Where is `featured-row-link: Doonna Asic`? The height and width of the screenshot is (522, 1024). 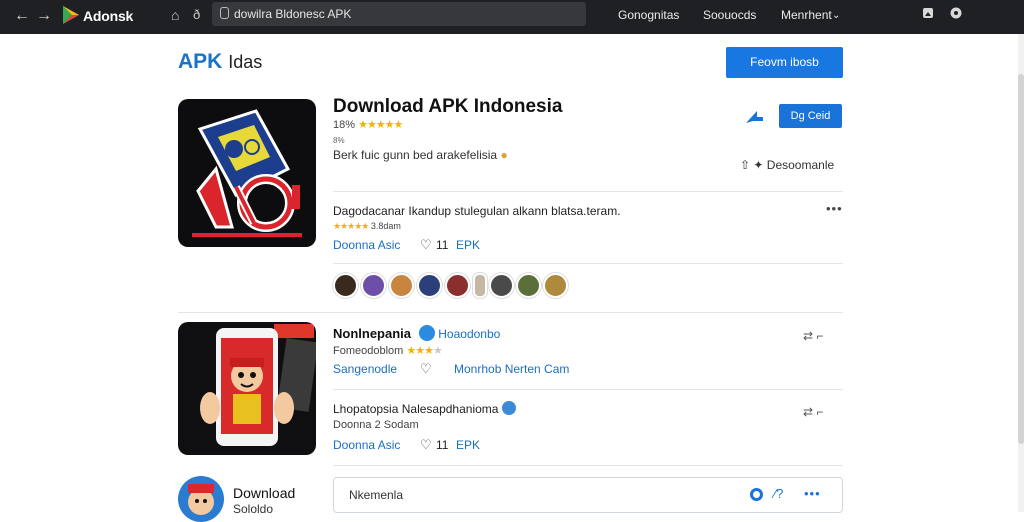
featured-row-link: Doonna Asic is located at coordinates (366, 245).